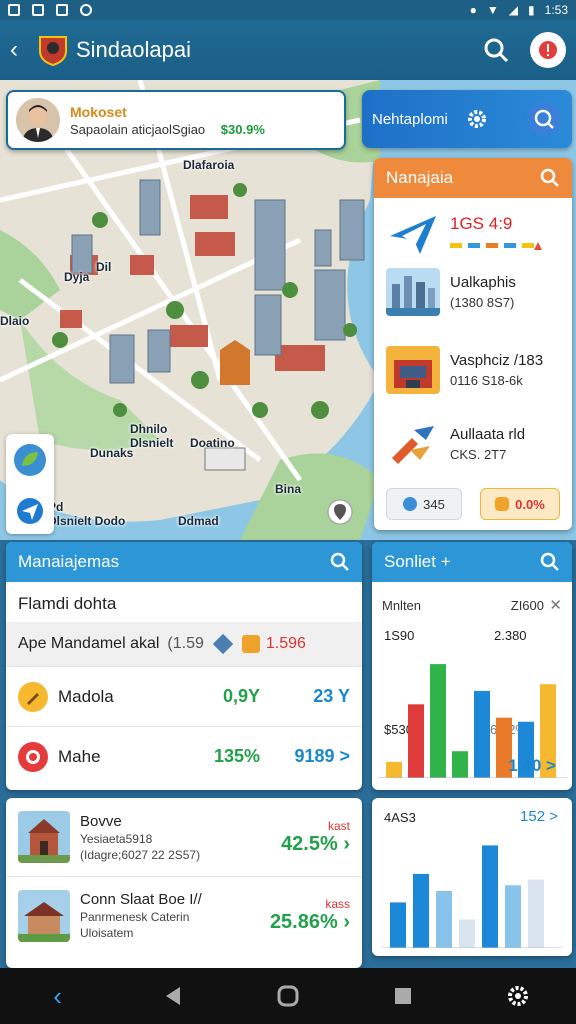  I want to click on sorted-title: Sonliet +, so click(417, 561).